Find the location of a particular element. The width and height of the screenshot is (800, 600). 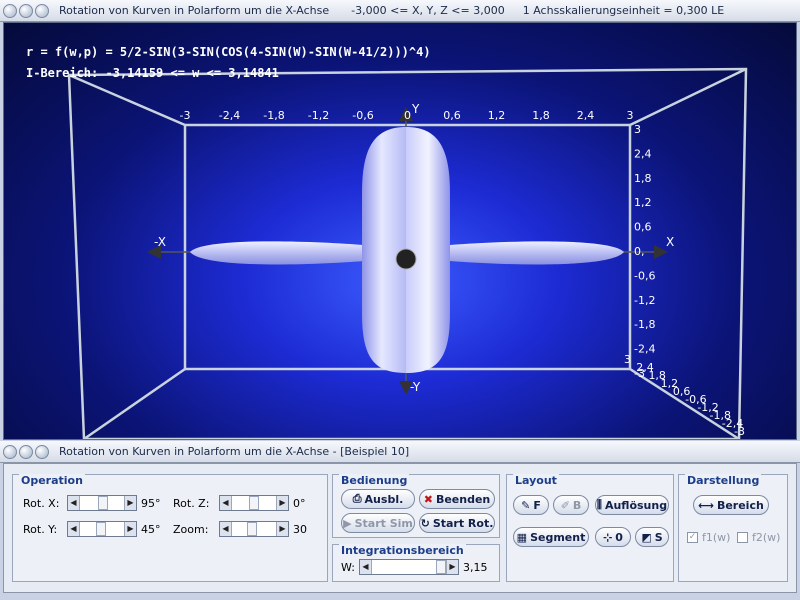

y-tick-label: 3 is located at coordinates (637, 129).